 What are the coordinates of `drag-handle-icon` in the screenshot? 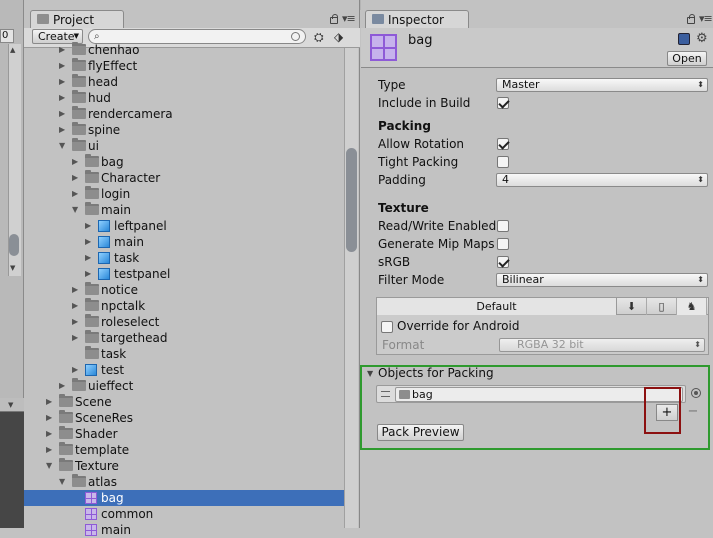 It's located at (385, 394).